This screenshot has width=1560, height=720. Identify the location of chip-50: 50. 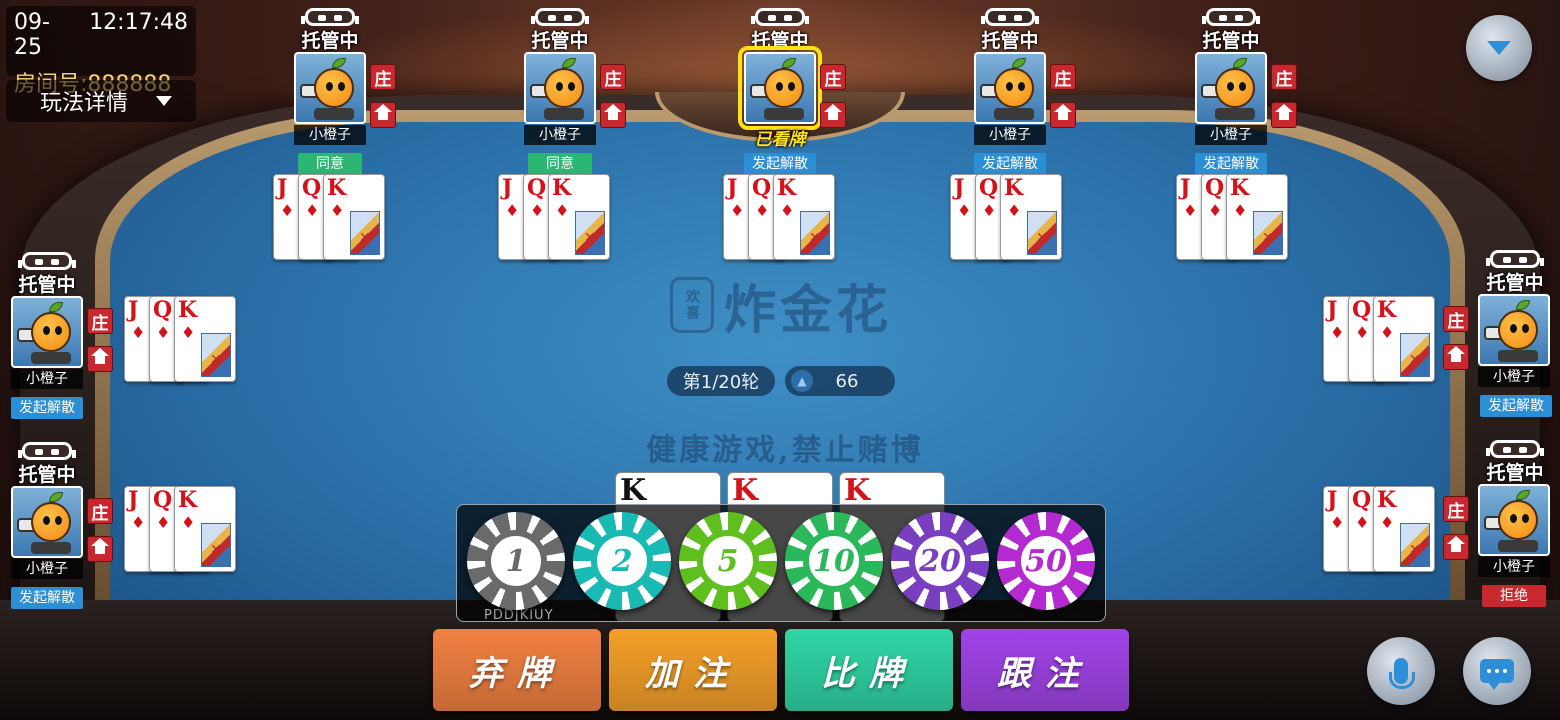
(1046, 561).